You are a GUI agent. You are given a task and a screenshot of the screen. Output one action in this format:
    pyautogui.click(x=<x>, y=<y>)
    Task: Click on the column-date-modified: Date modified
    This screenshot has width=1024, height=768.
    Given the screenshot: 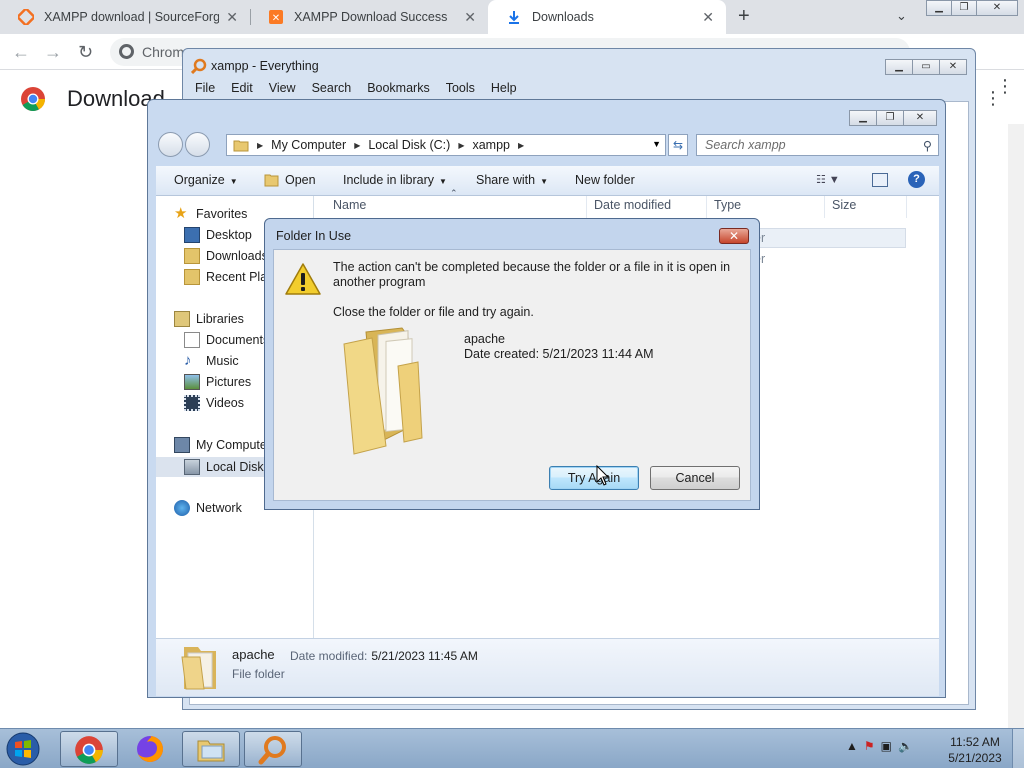 What is the action you would take?
    pyautogui.click(x=632, y=205)
    